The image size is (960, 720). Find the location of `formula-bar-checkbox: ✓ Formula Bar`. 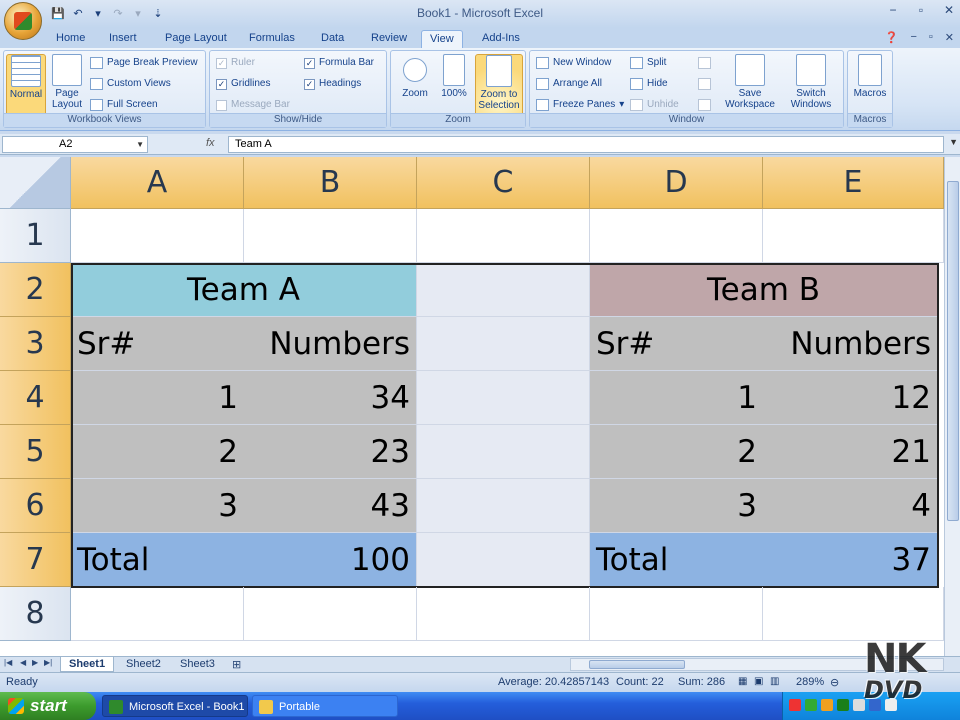

formula-bar-checkbox: ✓ Formula Bar is located at coordinates (339, 63).